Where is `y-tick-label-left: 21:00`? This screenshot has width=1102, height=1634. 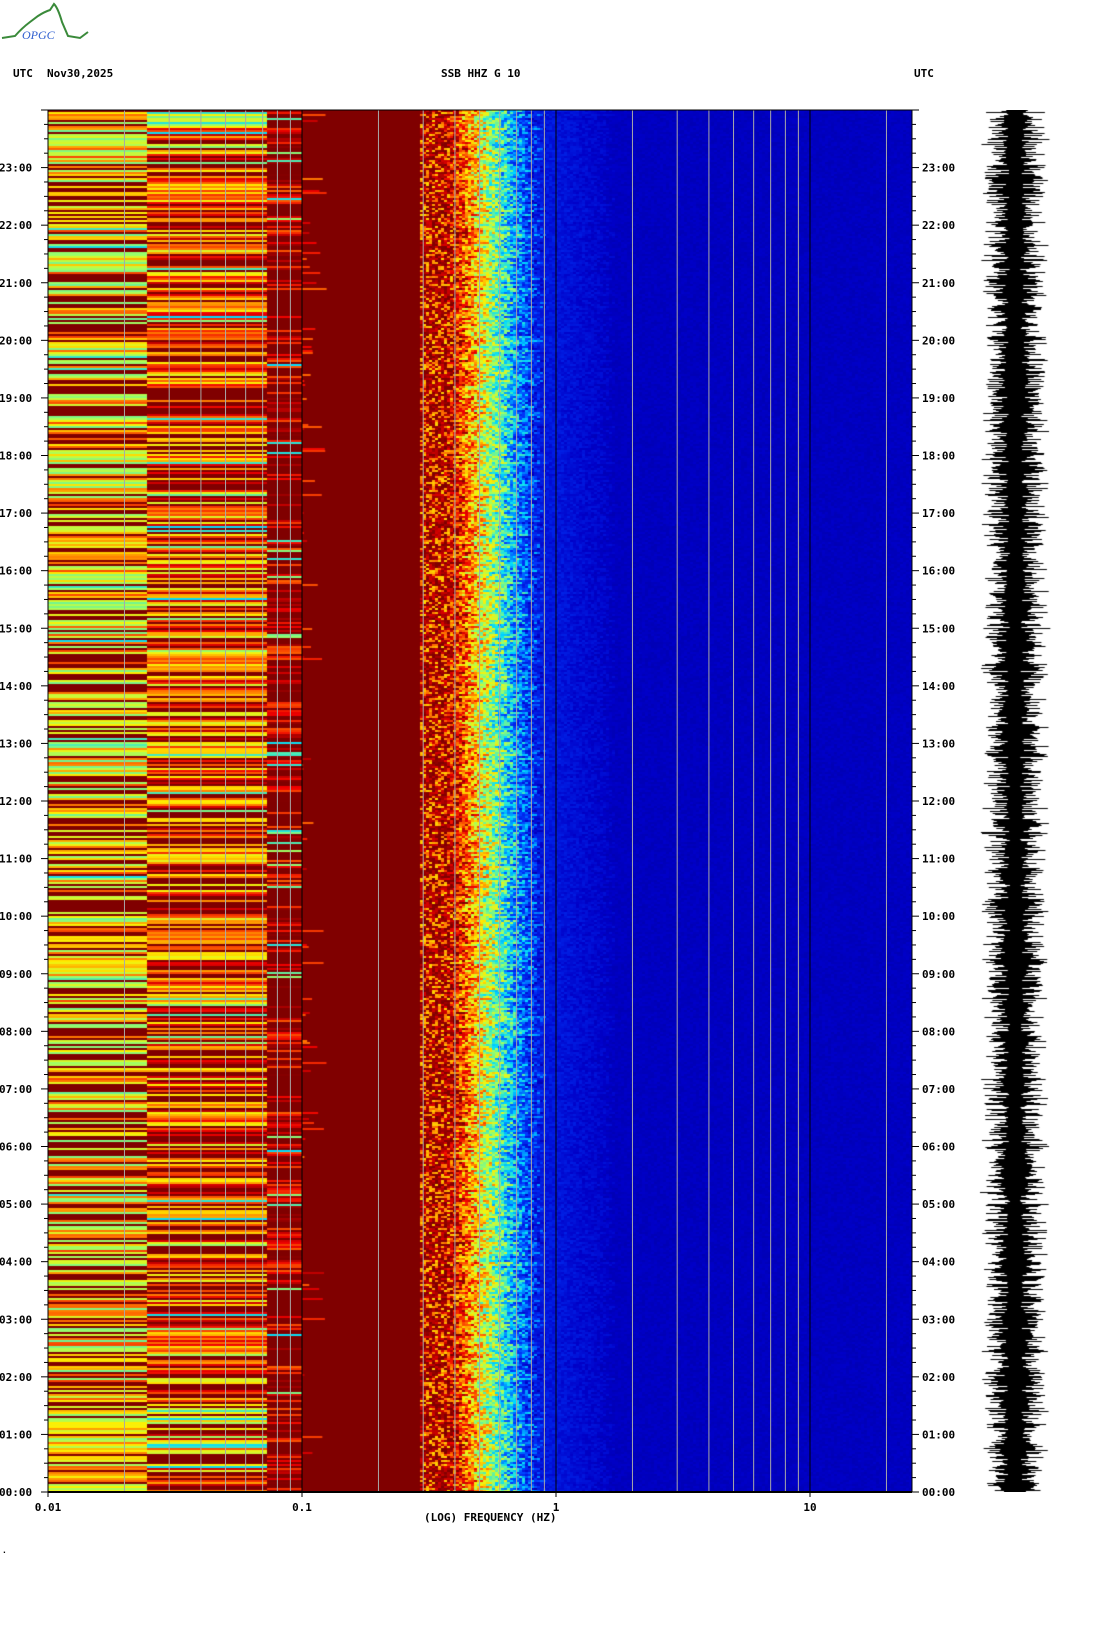
y-tick-label-left: 21:00 is located at coordinates (16, 283).